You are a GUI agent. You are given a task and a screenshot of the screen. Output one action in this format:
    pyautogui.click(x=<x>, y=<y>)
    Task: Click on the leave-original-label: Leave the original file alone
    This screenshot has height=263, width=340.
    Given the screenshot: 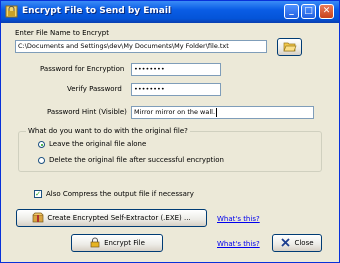 What is the action you would take?
    pyautogui.click(x=97, y=144)
    